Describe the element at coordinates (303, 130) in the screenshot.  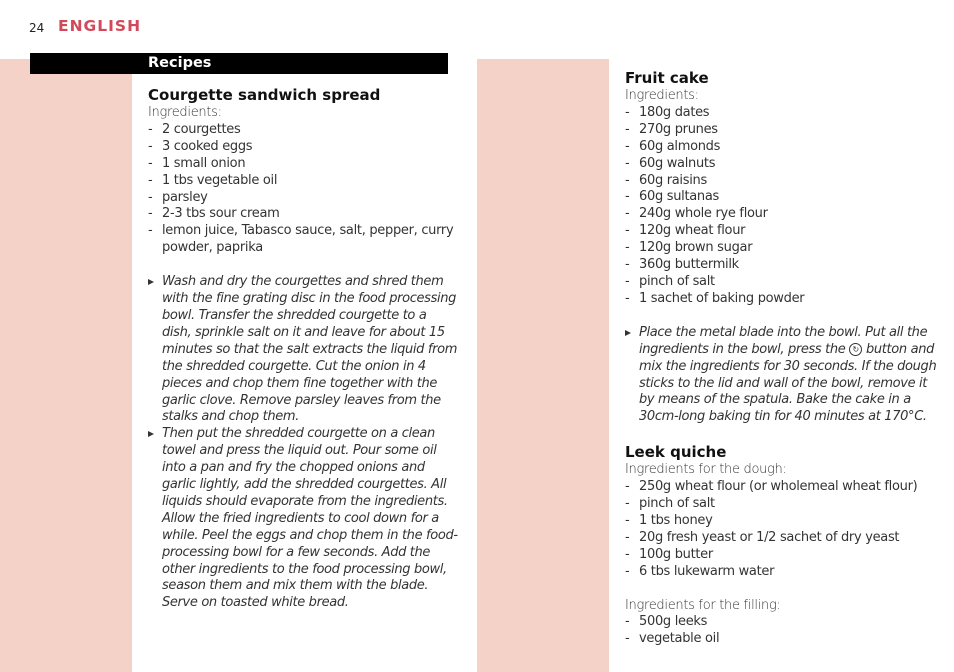
I see `ingredient-item: 2 courgettes` at that location.